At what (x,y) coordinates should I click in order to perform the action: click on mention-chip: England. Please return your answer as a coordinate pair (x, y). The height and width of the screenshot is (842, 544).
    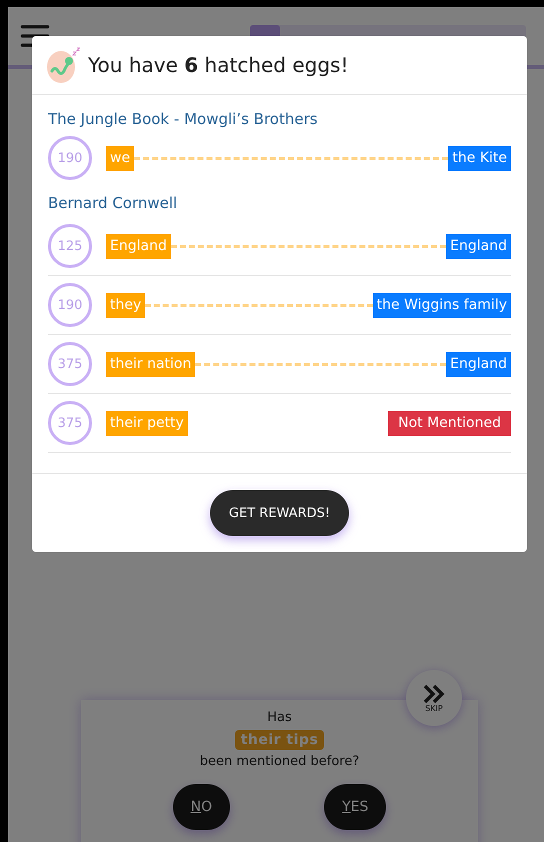
    Looking at the image, I should click on (138, 246).